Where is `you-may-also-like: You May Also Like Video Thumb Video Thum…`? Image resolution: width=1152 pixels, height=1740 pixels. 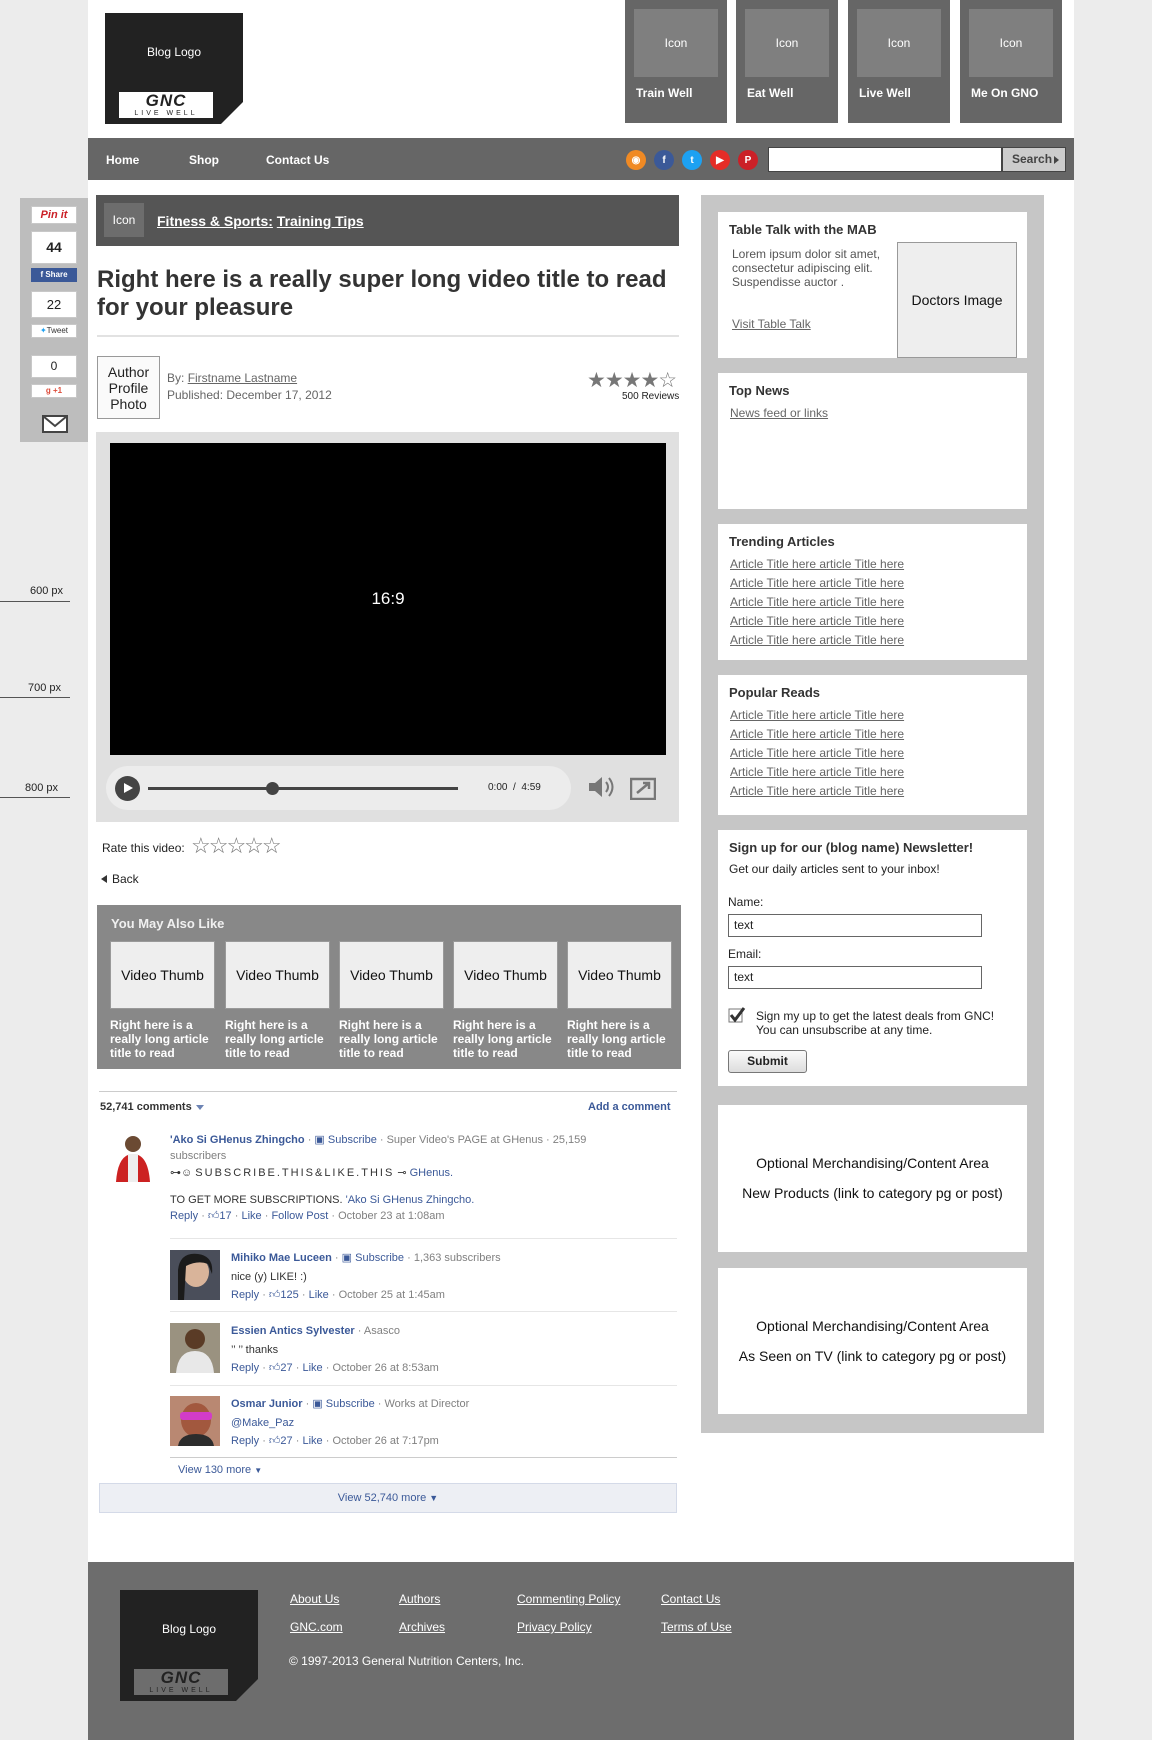
you-may-also-like: You May Also Like Video Thumb Video Thum… is located at coordinates (389, 987).